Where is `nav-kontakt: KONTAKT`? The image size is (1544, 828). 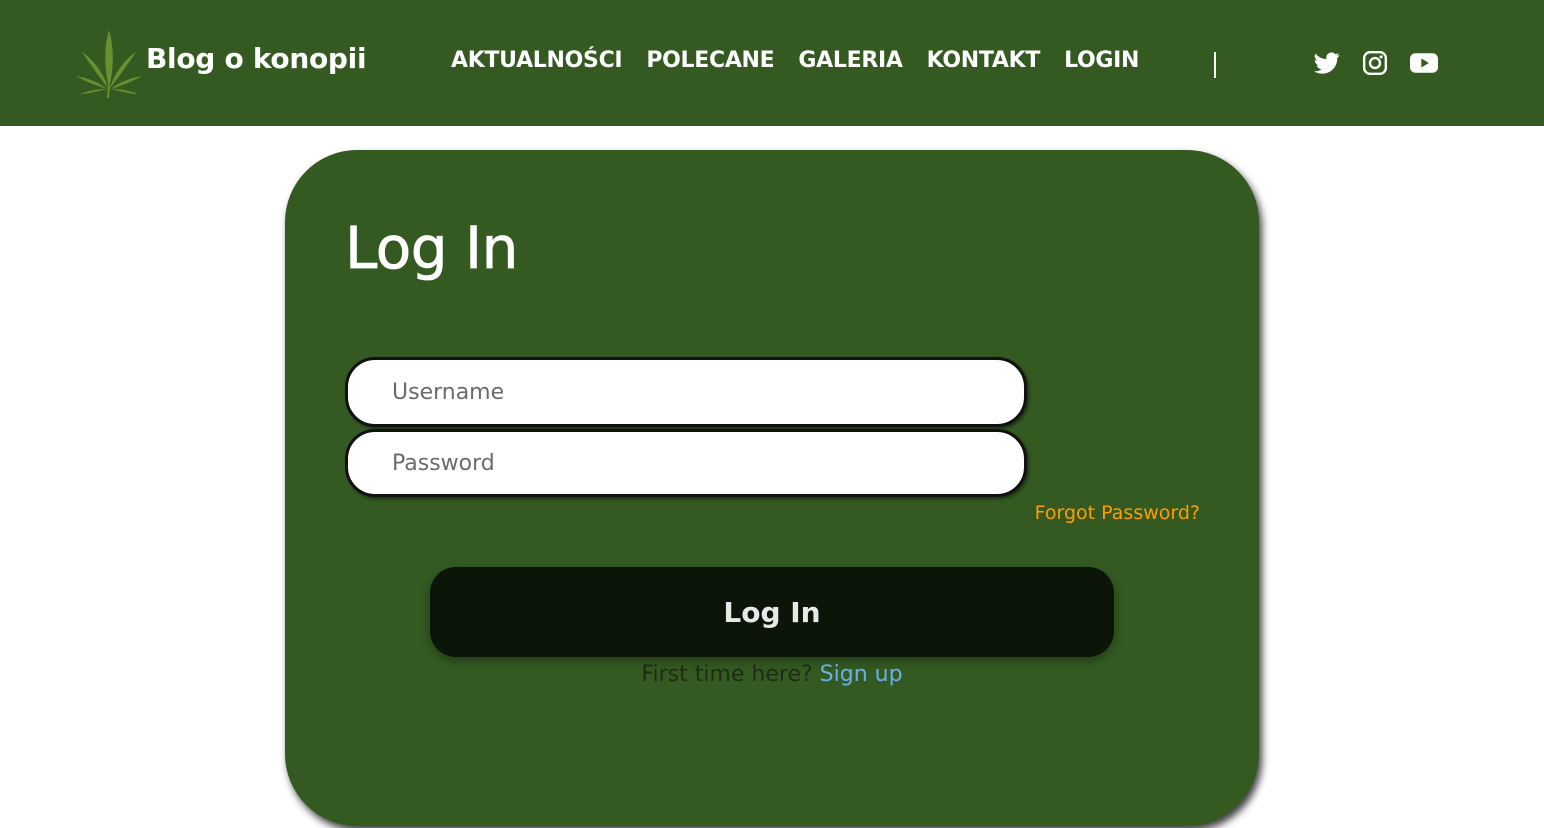 nav-kontakt: KONTAKT is located at coordinates (984, 60).